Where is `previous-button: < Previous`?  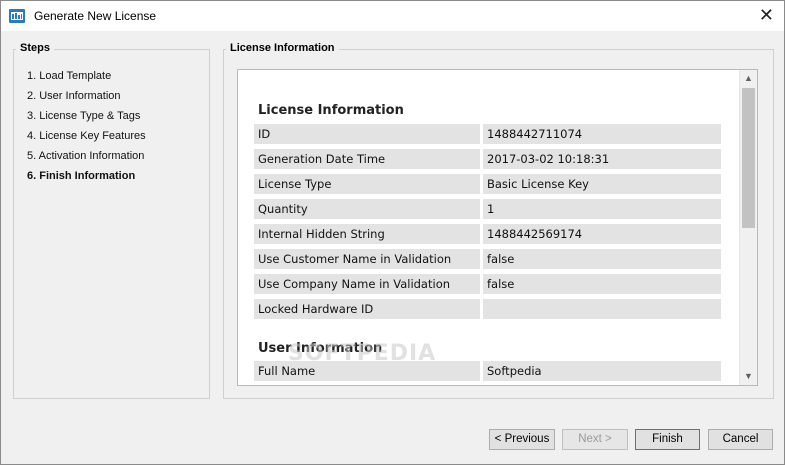 previous-button: < Previous is located at coordinates (522, 439).